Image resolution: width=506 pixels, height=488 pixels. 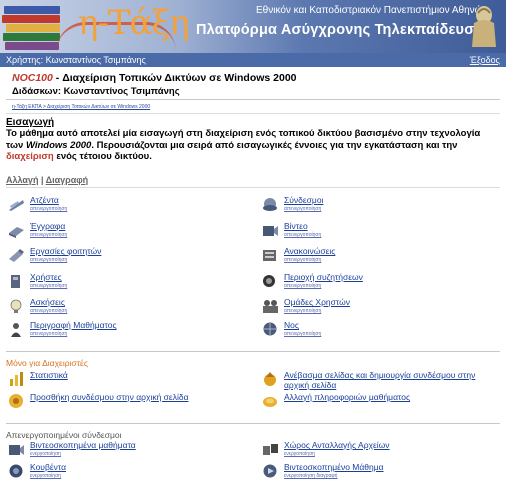 I want to click on description-icon, so click(x=16, y=330).